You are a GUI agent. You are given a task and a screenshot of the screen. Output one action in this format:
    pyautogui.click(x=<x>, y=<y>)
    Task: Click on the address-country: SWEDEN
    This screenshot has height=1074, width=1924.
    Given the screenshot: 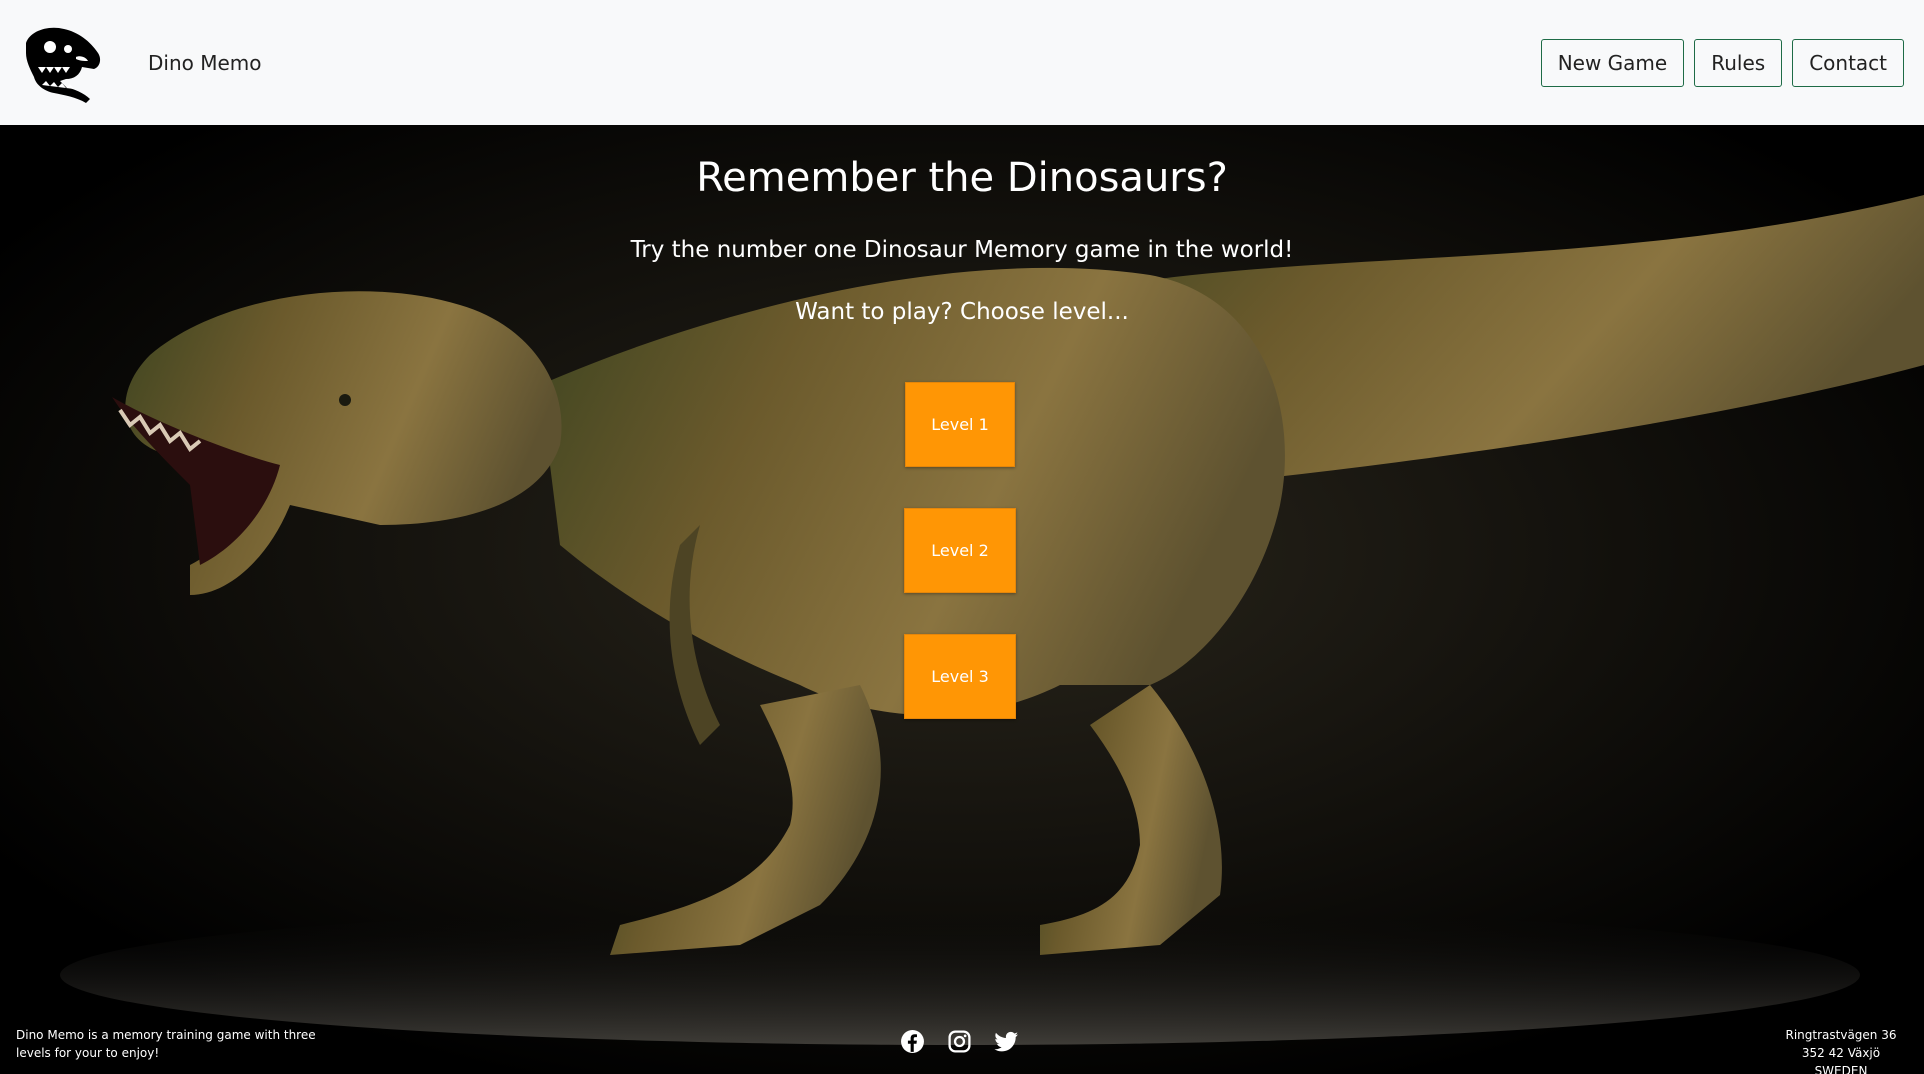 What is the action you would take?
    pyautogui.click(x=1841, y=1069)
    